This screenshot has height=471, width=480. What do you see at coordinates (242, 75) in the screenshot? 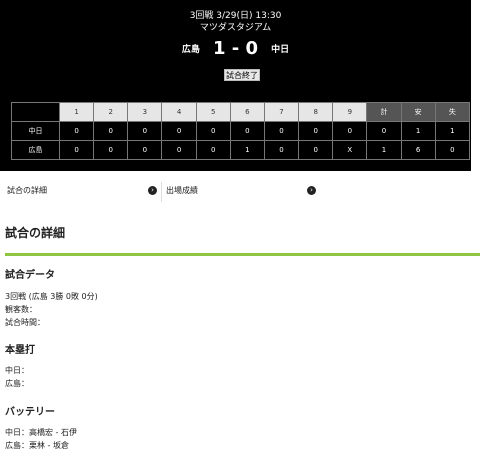
I see `status-badge: 試合終了` at bounding box center [242, 75].